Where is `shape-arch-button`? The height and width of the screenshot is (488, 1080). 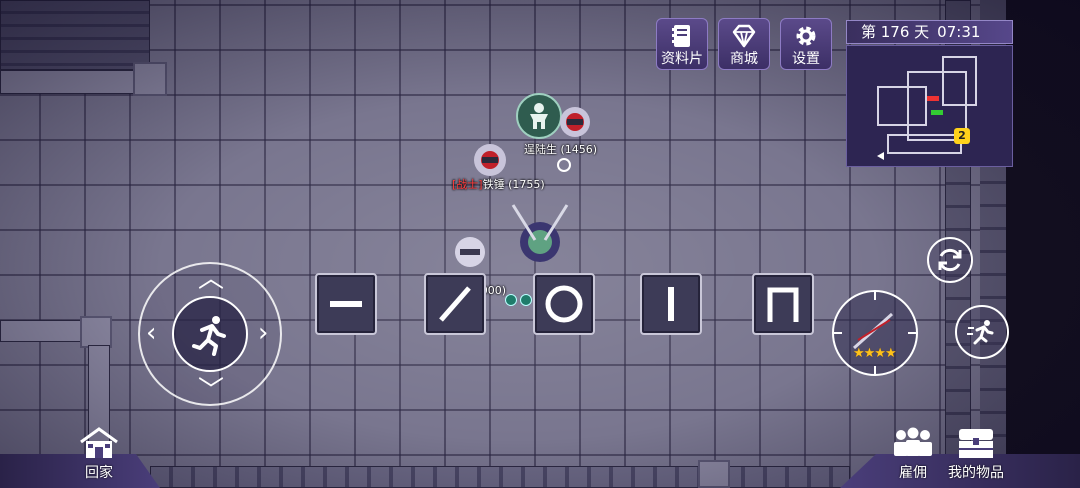
shape-arch-button is located at coordinates (783, 304).